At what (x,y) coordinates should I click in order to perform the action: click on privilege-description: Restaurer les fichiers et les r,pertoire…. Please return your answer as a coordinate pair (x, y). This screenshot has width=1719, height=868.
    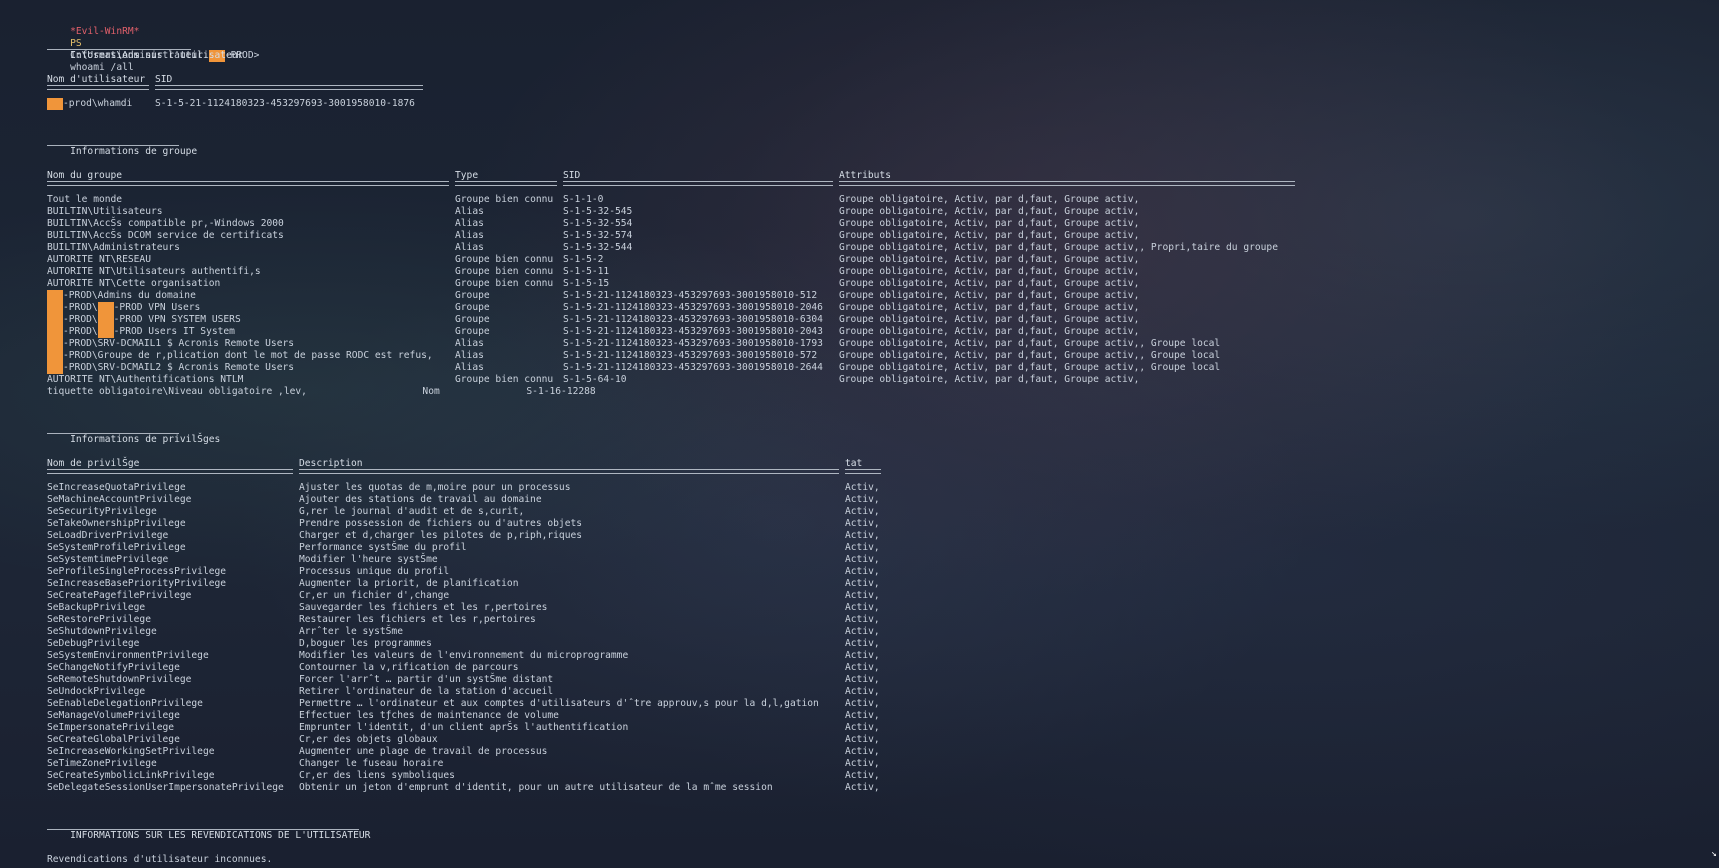
    Looking at the image, I should click on (417, 619).